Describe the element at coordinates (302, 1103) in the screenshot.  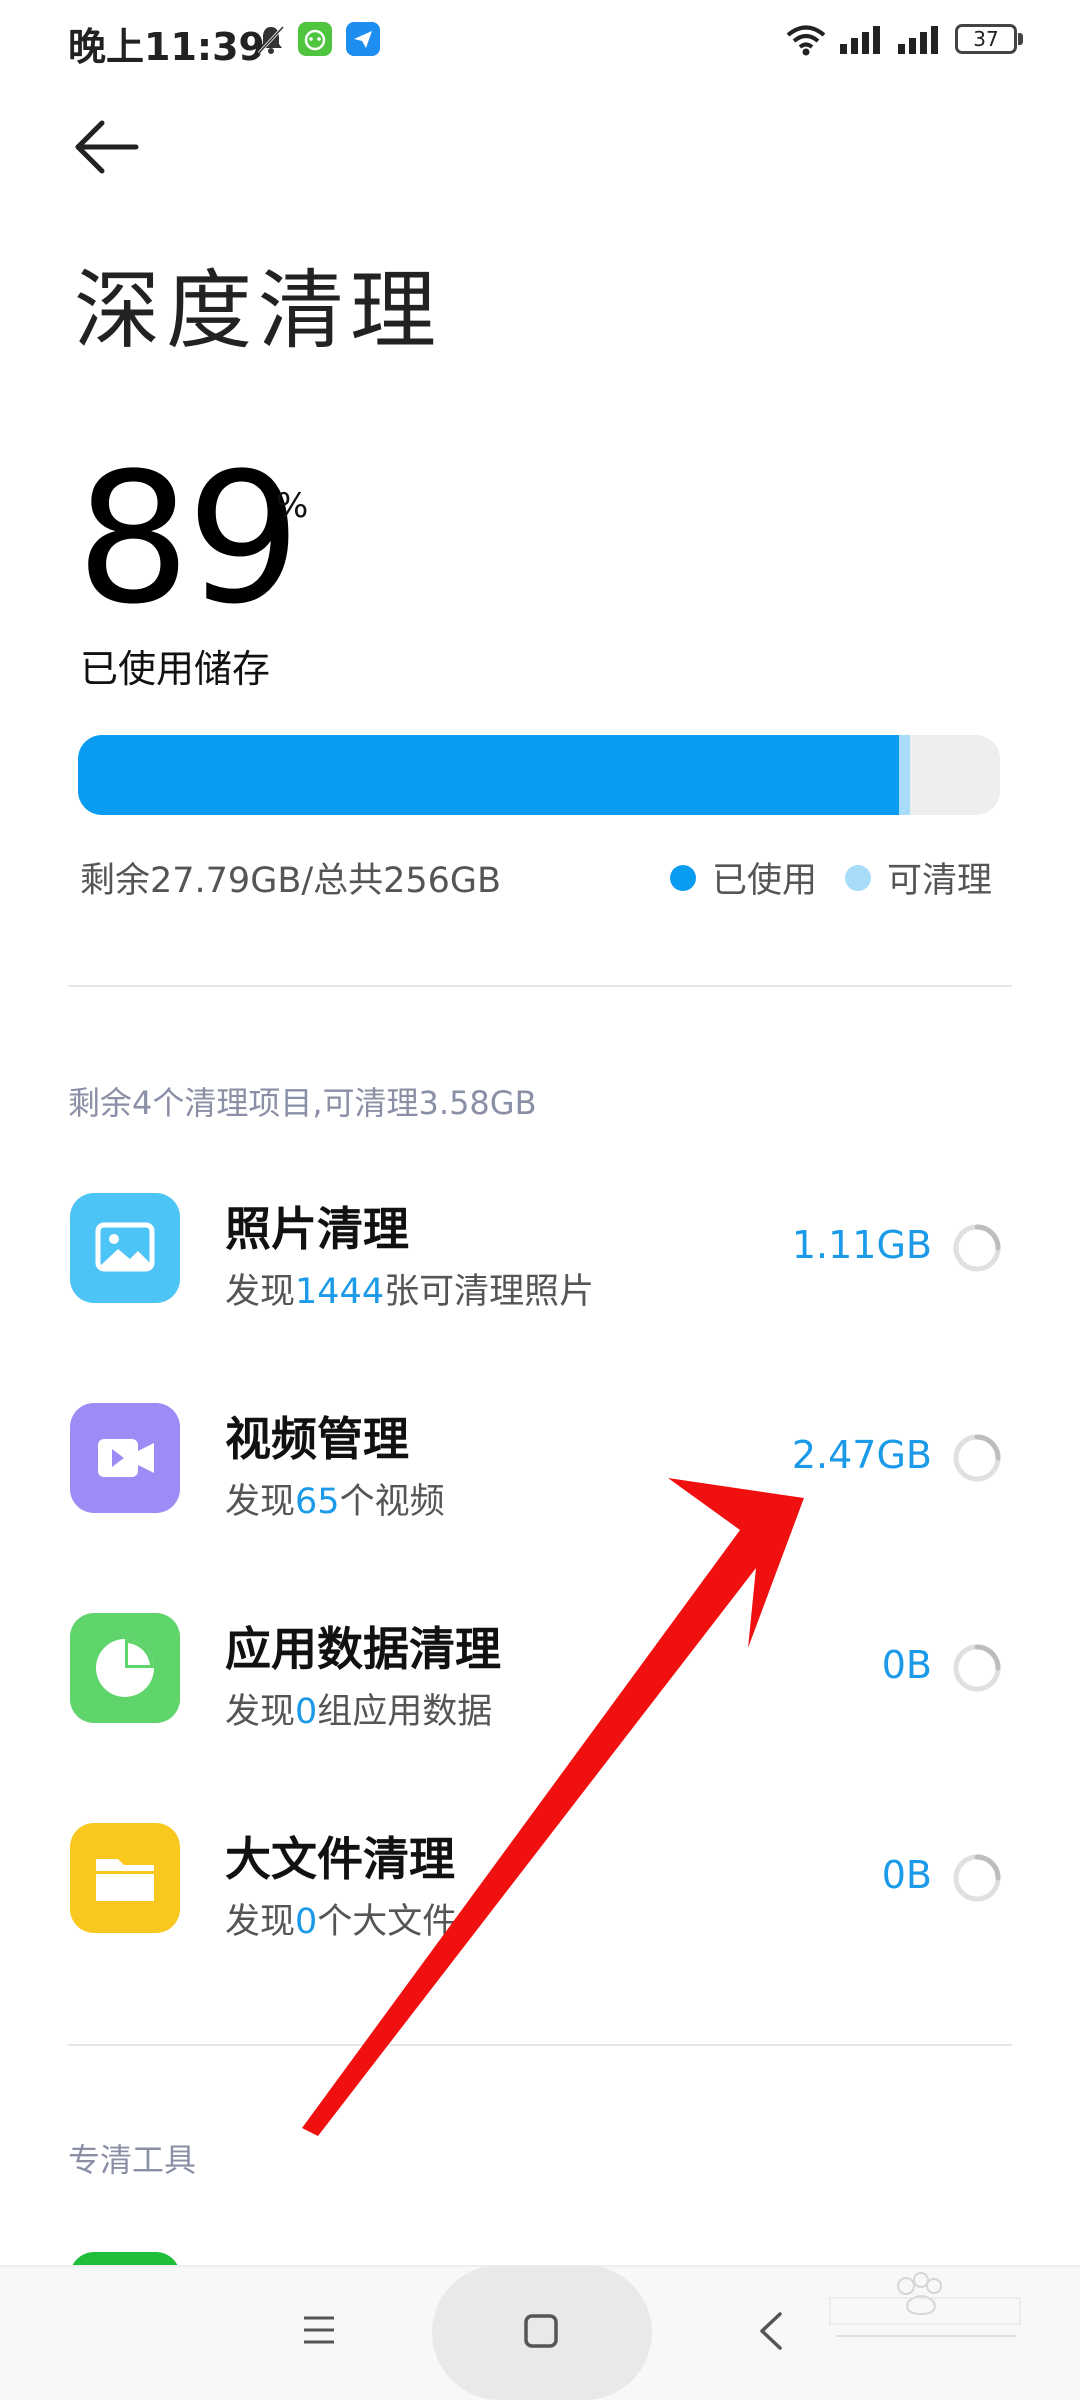
I see `cleanup-section-title: 剩余4个清理项目,可清理3.58GB` at that location.